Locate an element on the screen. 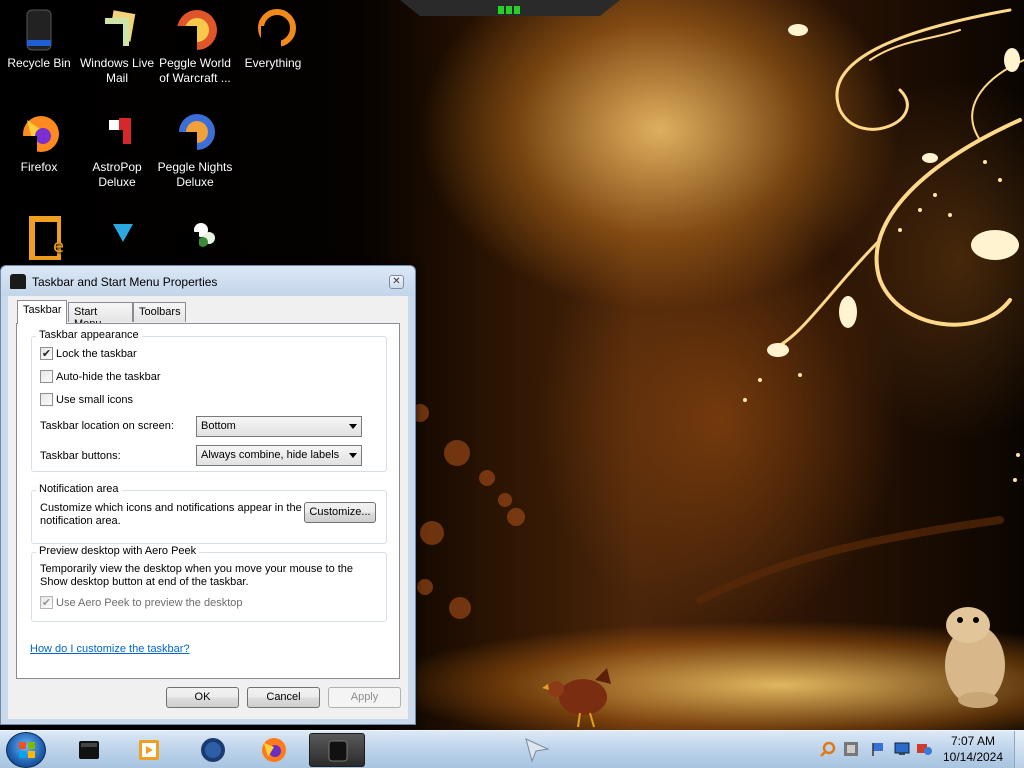 This screenshot has height=768, width=1024. start-button is located at coordinates (26, 750).